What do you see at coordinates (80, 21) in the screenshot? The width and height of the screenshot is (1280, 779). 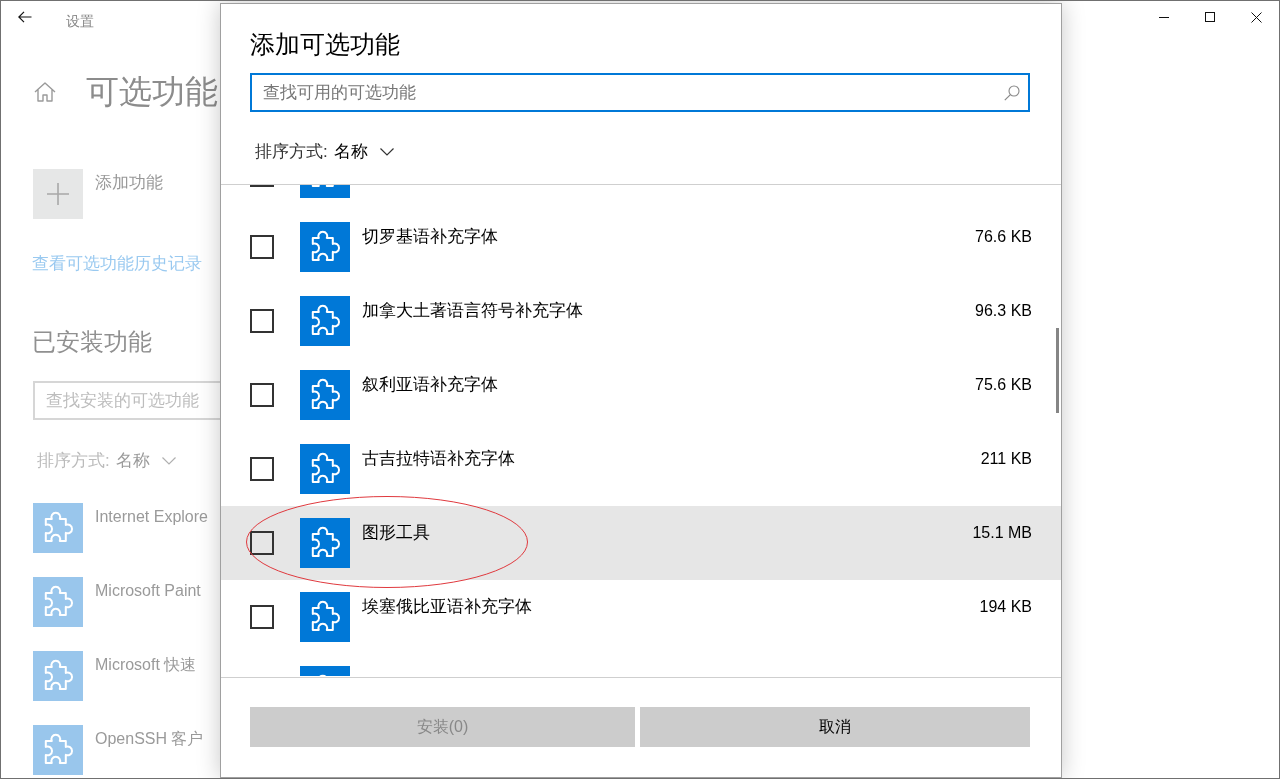 I see `window-title: 设置` at bounding box center [80, 21].